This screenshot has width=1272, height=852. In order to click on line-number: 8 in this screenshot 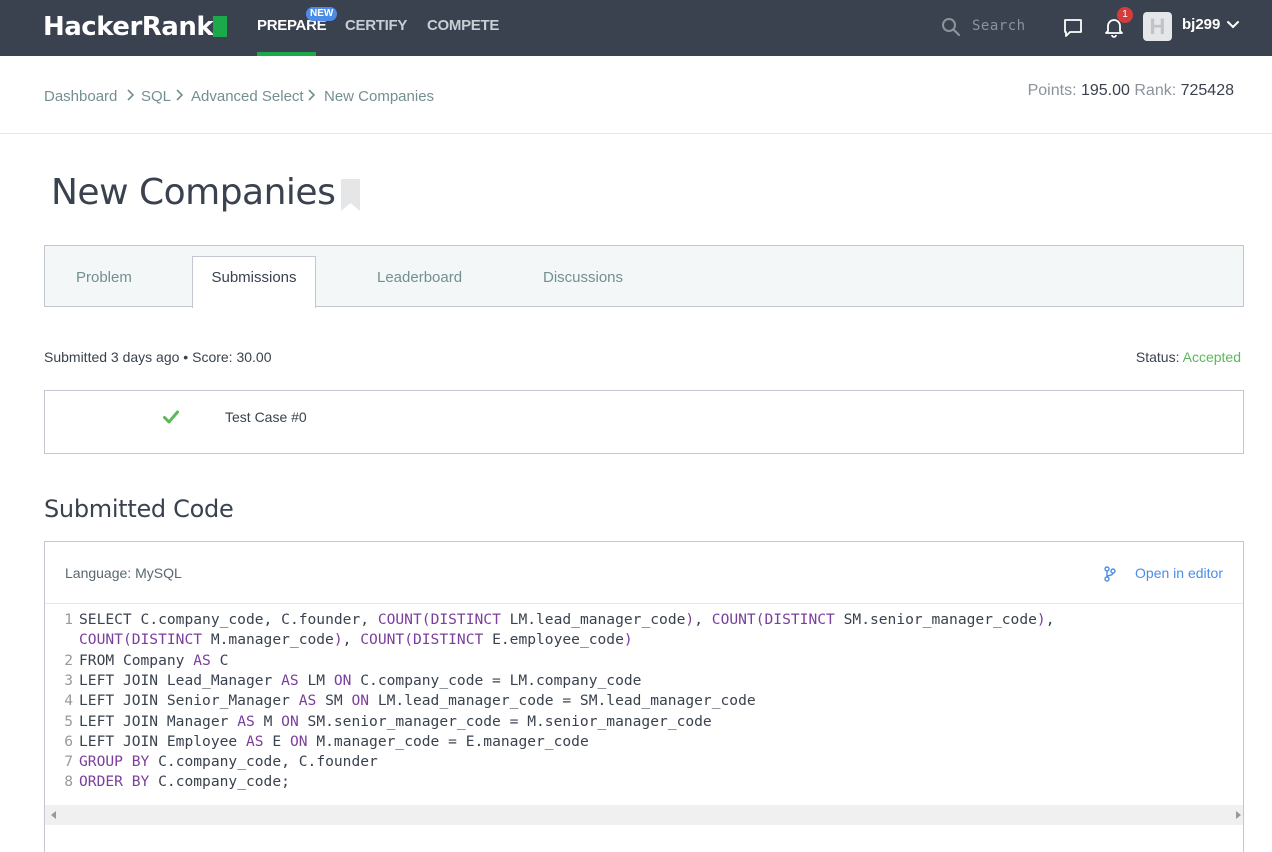, I will do `click(68, 782)`.